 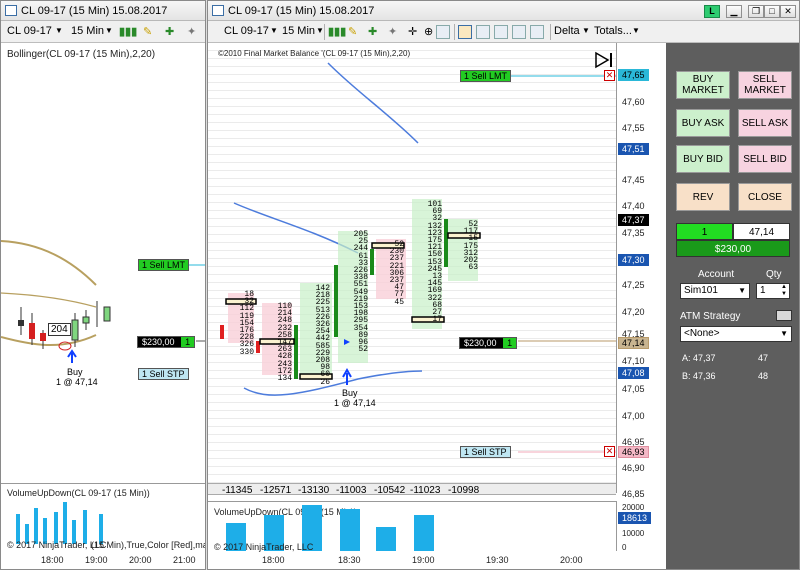 I want to click on close-button: ✕, so click(x=788, y=11).